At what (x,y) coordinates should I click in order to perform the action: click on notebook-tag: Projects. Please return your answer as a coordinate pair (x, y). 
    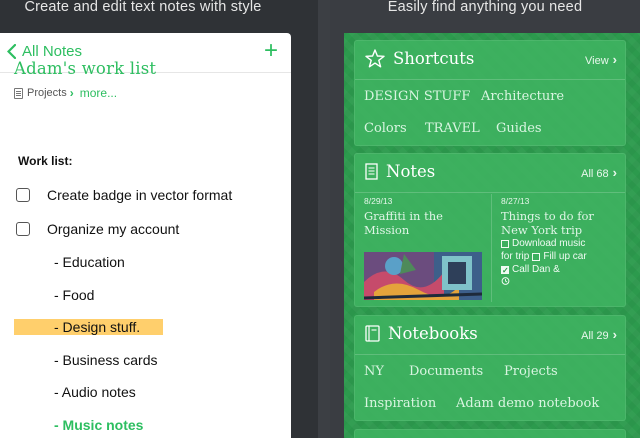
    Looking at the image, I should click on (531, 371).